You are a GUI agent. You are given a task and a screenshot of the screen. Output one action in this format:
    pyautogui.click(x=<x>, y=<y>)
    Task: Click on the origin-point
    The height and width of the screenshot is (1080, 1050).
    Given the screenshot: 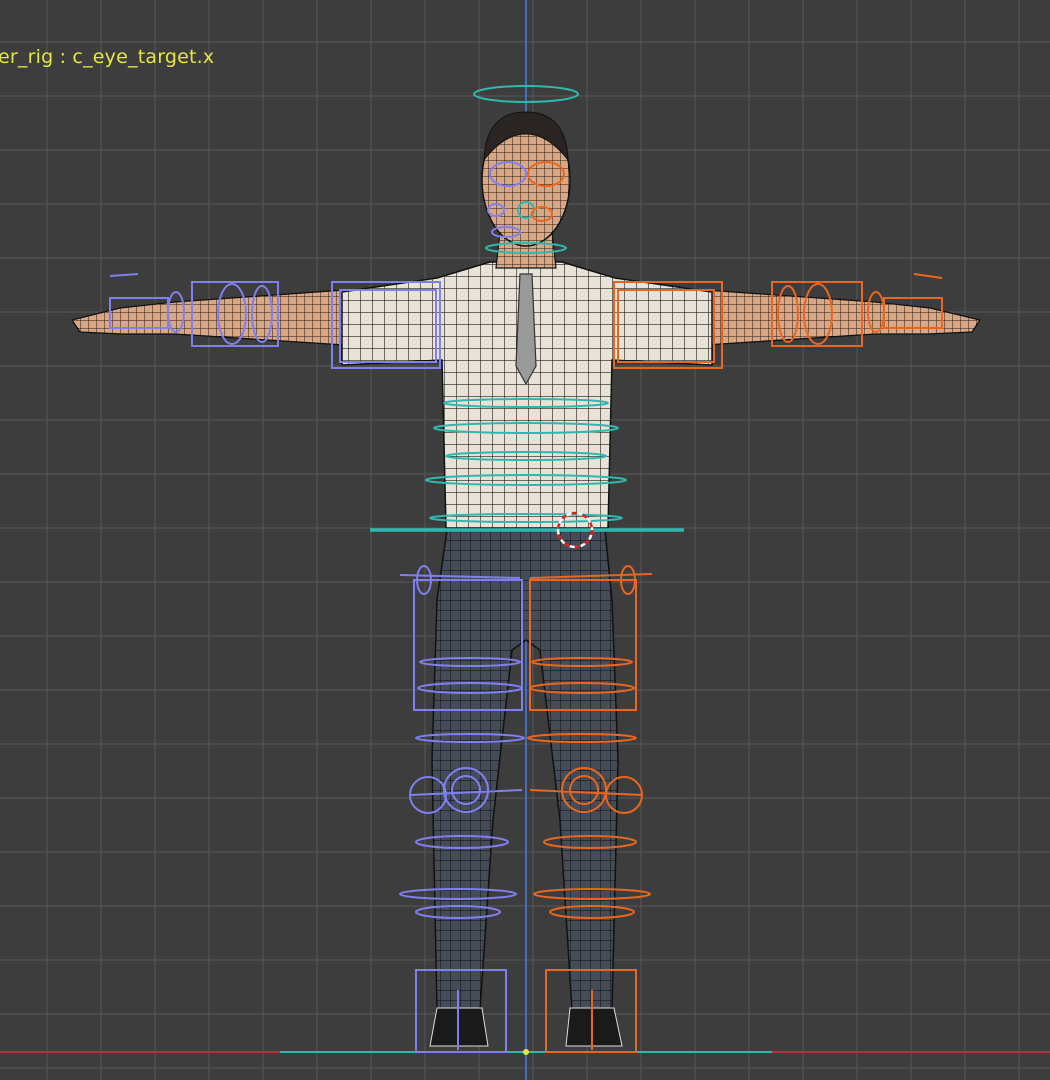 What is the action you would take?
    pyautogui.click(x=526, y=1052)
    